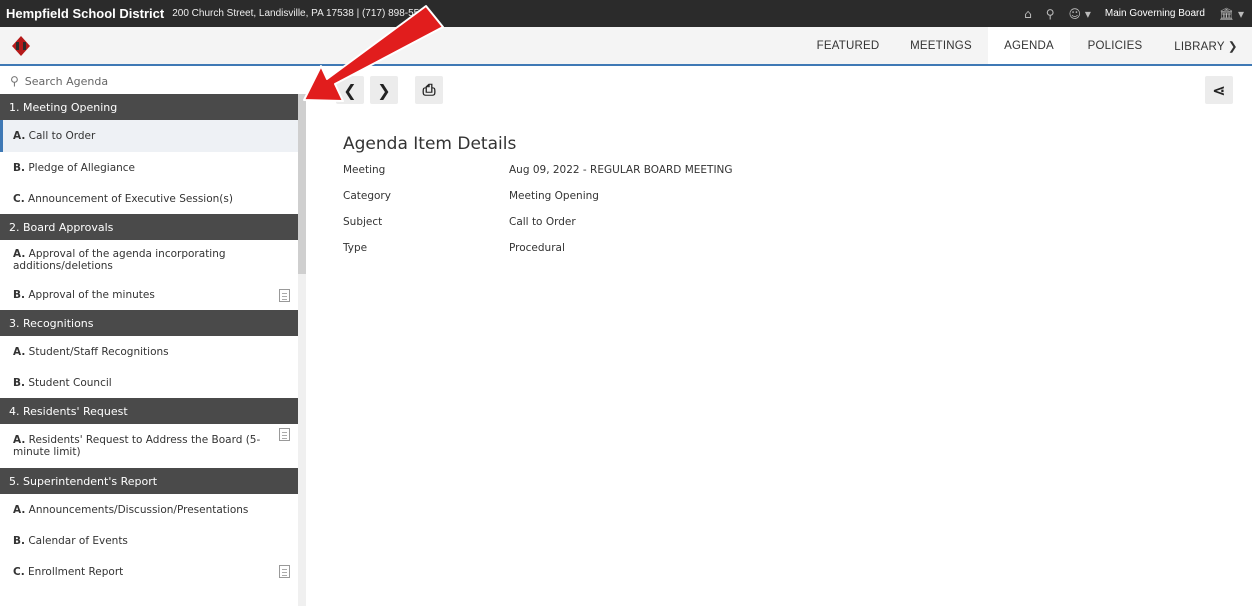 Image resolution: width=1252 pixels, height=606 pixels. Describe the element at coordinates (91, 295) in the screenshot. I see `item-text: Approval of the minutes` at that location.